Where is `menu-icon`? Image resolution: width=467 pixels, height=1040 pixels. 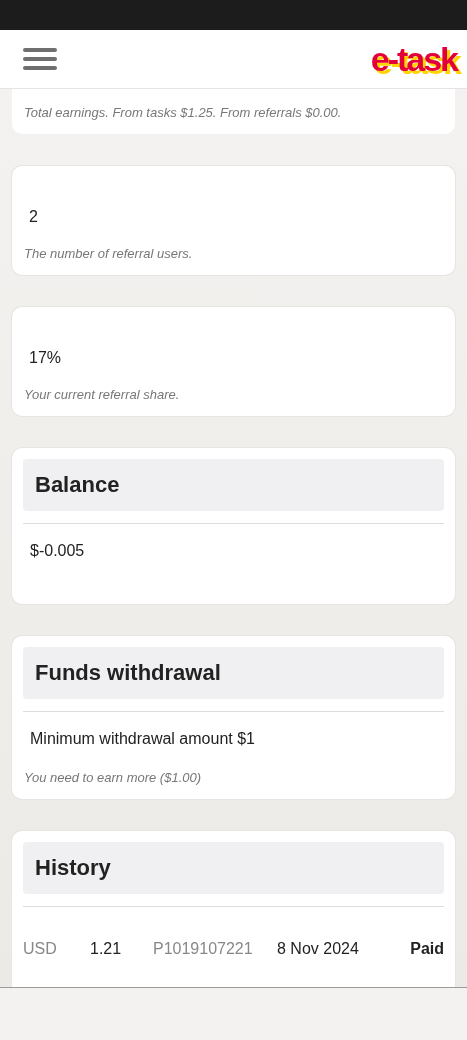 menu-icon is located at coordinates (40, 59).